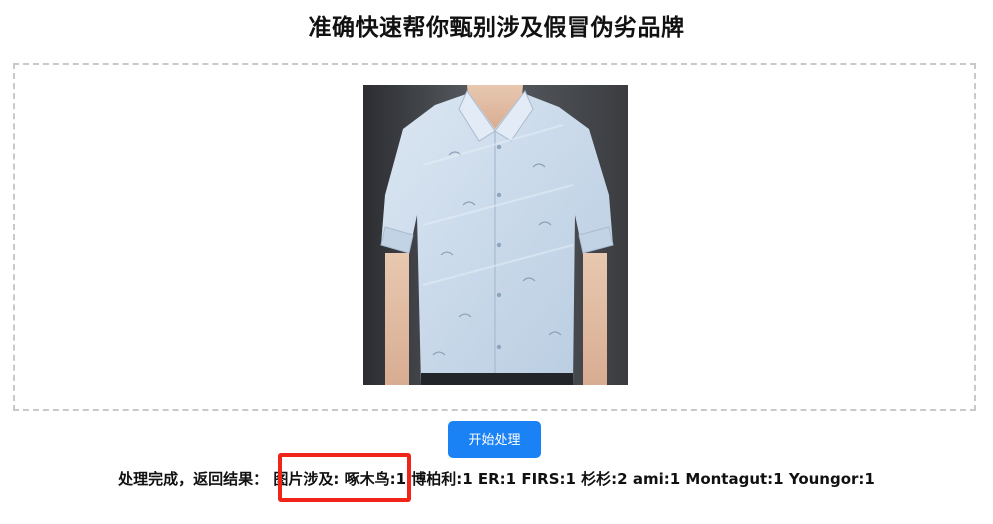 The image size is (993, 524). I want to click on page-title: 准确快速帮你甄别涉及假冒伪劣品牌, so click(496, 28).